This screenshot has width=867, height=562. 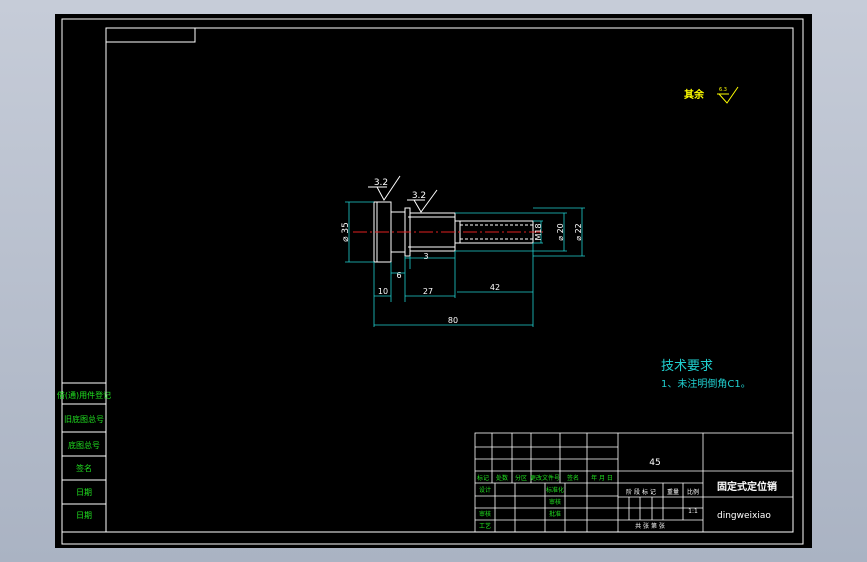 What do you see at coordinates (538, 231) in the screenshot?
I see `dim-thread: M18` at bounding box center [538, 231].